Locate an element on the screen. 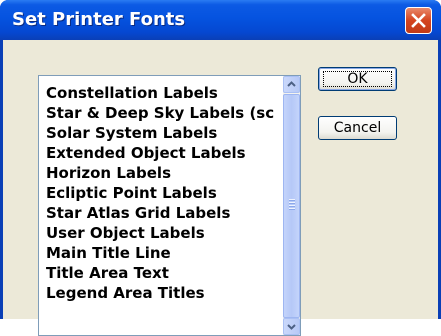 Image resolution: width=441 pixels, height=336 pixels. scroll-thumb is located at coordinates (291, 206).